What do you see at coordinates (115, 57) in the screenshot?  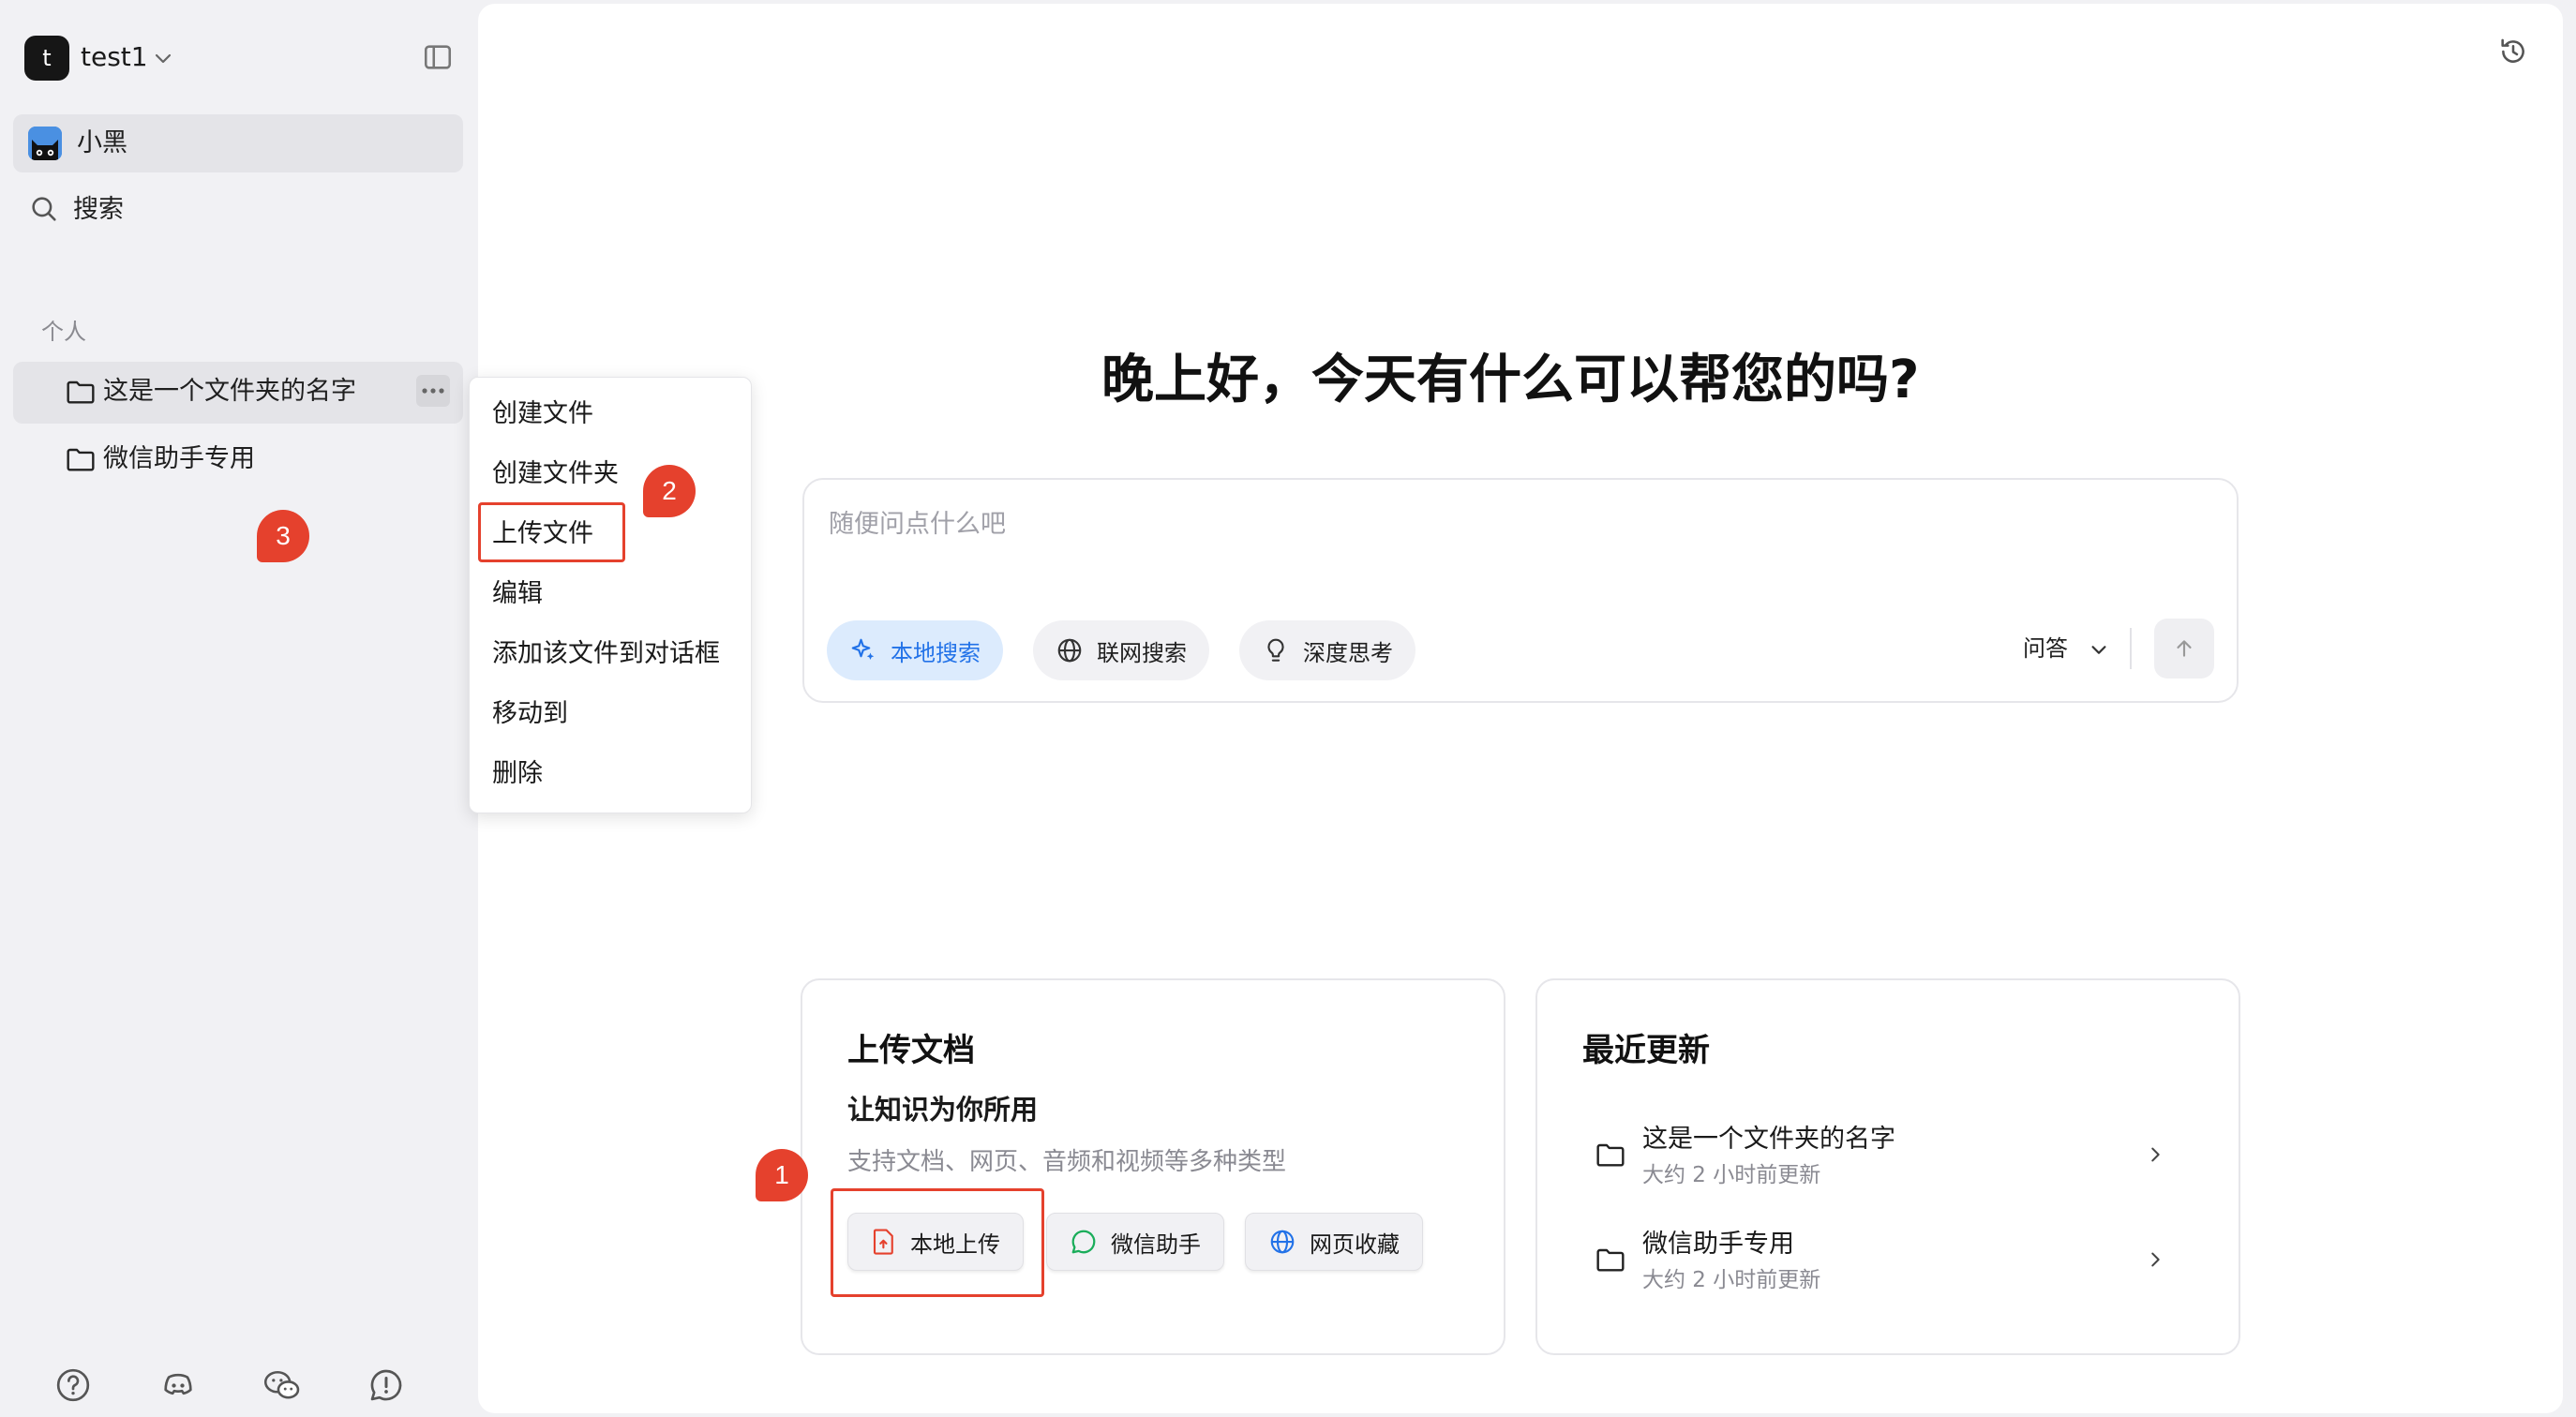 I see `workspace-name: test1` at bounding box center [115, 57].